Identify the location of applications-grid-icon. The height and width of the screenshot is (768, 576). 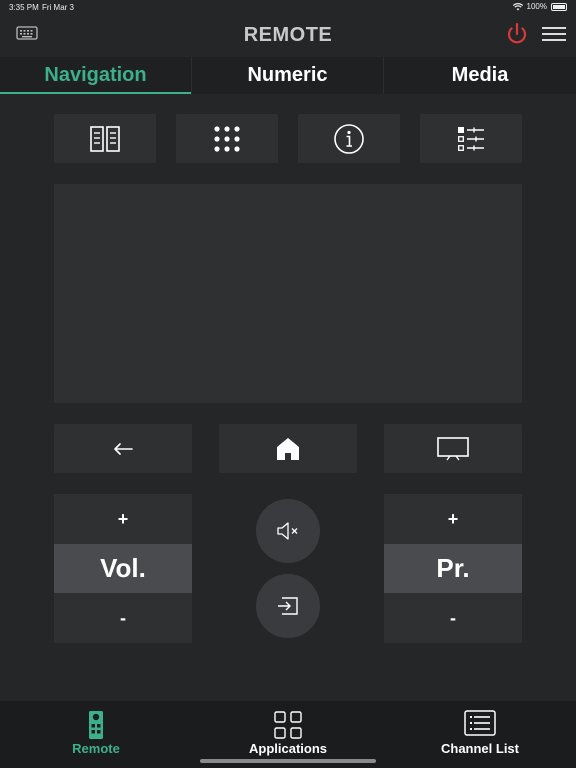
(288, 725).